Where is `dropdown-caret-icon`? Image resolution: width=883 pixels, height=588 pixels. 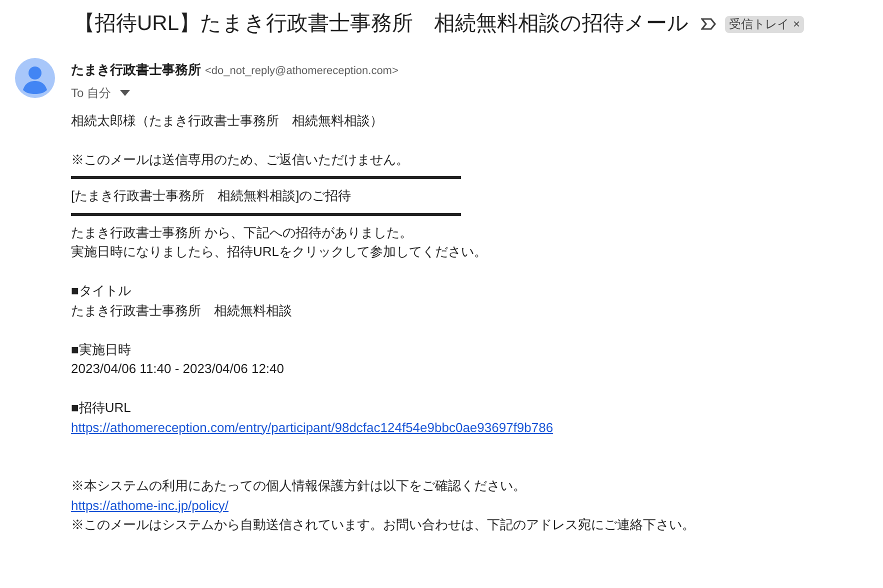 dropdown-caret-icon is located at coordinates (125, 92).